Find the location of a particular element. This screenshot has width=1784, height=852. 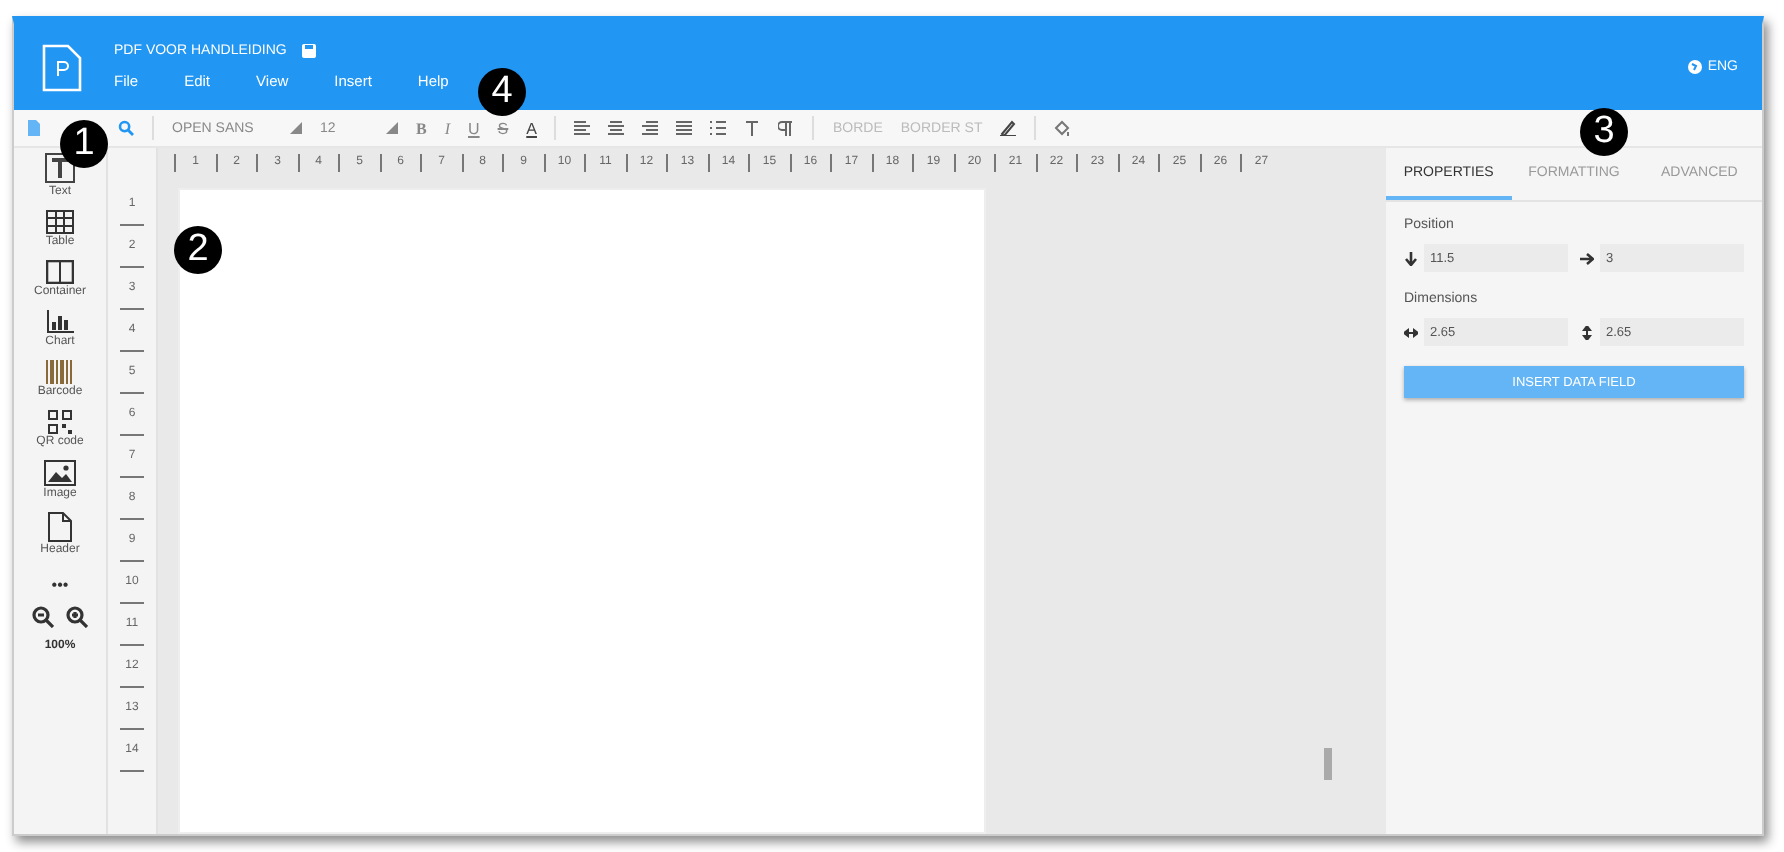

file-logo-icon is located at coordinates (62, 67).